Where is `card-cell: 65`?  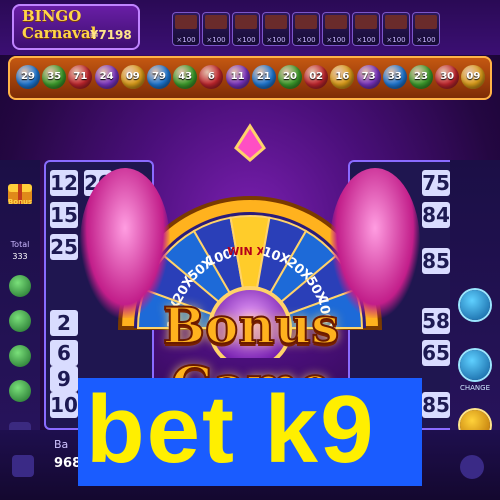 card-cell: 65 is located at coordinates (436, 353).